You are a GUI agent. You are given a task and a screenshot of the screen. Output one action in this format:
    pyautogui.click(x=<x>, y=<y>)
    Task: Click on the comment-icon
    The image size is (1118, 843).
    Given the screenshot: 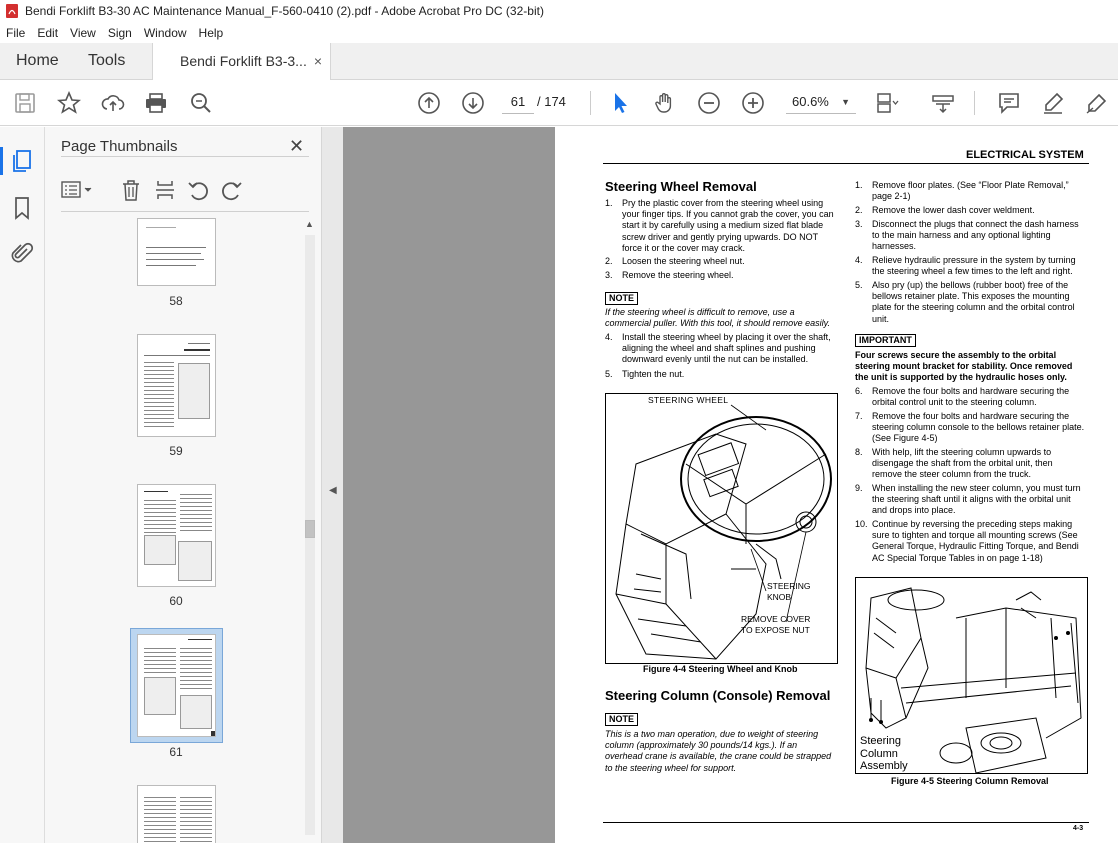 What is the action you would take?
    pyautogui.click(x=1009, y=103)
    